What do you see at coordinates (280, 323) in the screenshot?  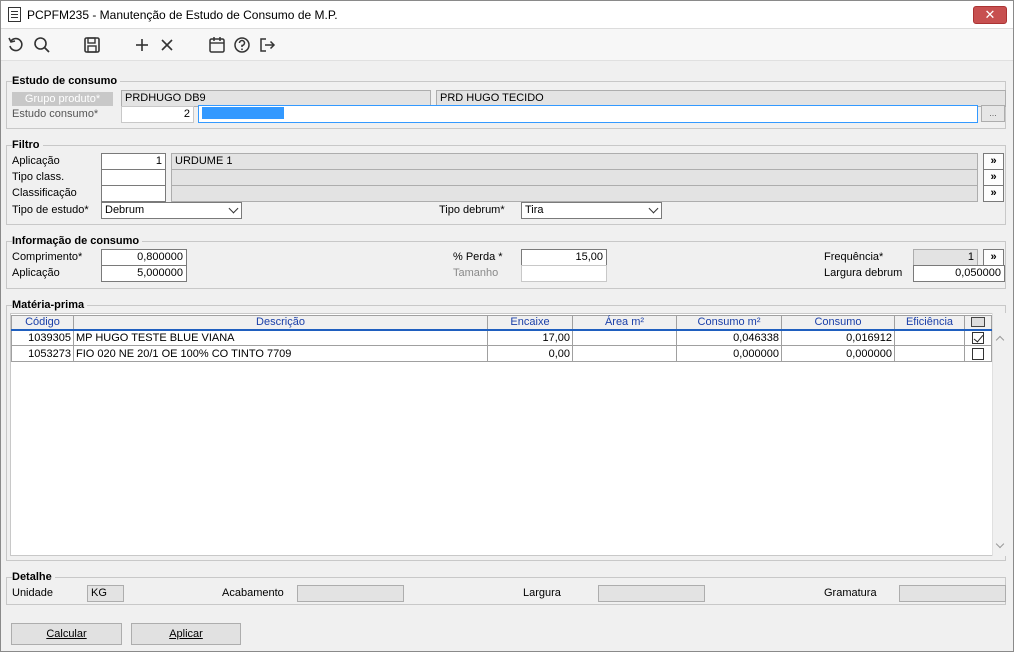 I see `col-descricao: Descrição` at bounding box center [280, 323].